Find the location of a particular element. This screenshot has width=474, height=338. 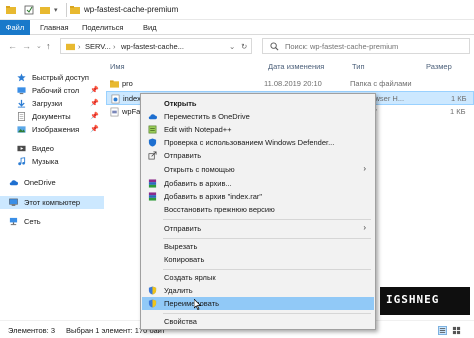

sidebar-item-downloads: Загрузки 📌 is located at coordinates (52, 103).